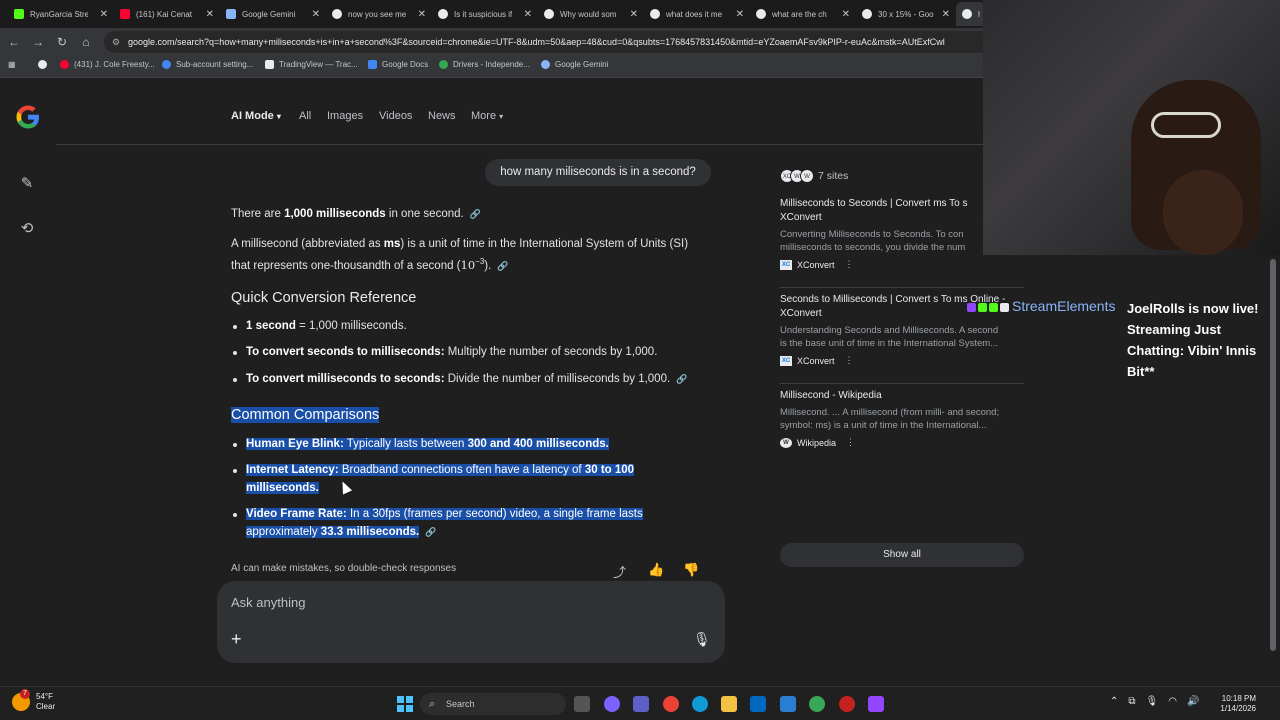 Image resolution: width=1280 pixels, height=720 pixels. What do you see at coordinates (432, 704) in the screenshot?
I see `search-icon: ⌕` at bounding box center [432, 704].